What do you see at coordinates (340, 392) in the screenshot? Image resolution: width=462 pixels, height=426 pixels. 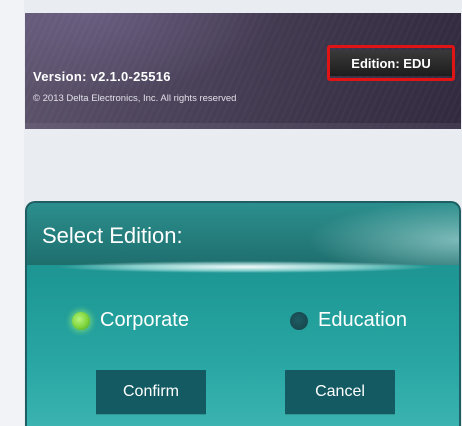 I see `cancel-button: Cancel` at bounding box center [340, 392].